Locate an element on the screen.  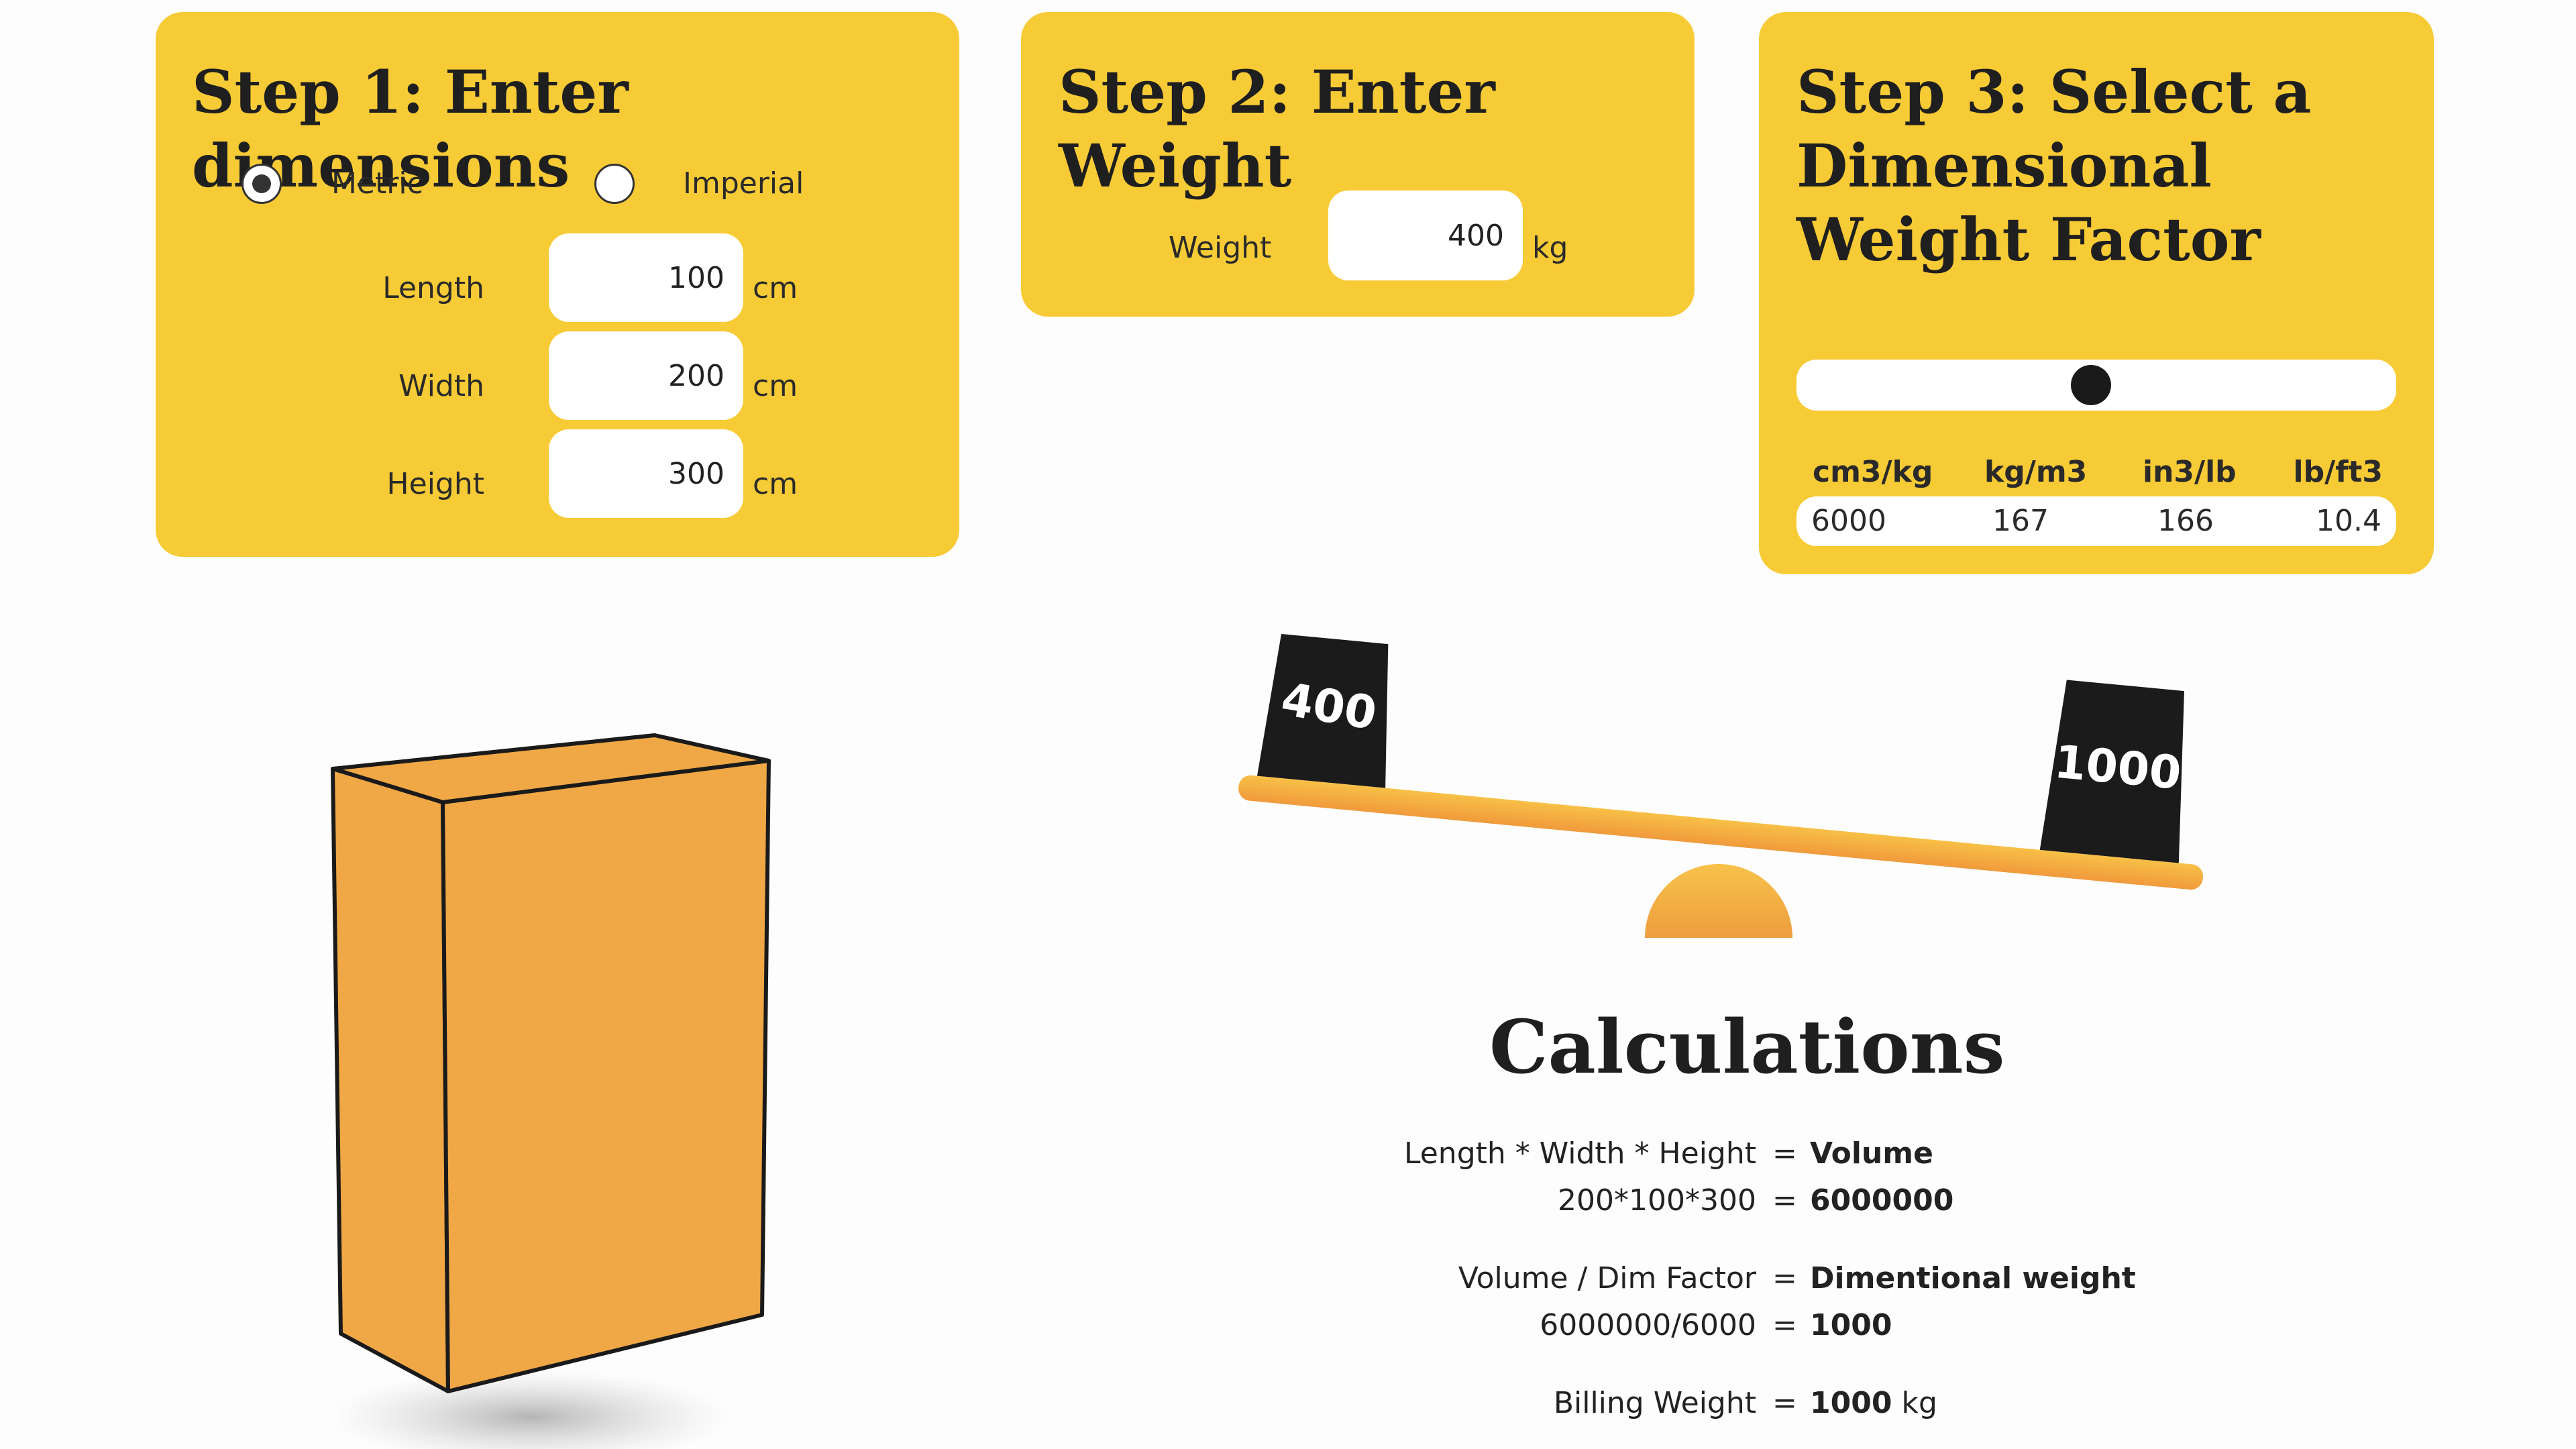
weight-label: Weight is located at coordinates (1220, 248).